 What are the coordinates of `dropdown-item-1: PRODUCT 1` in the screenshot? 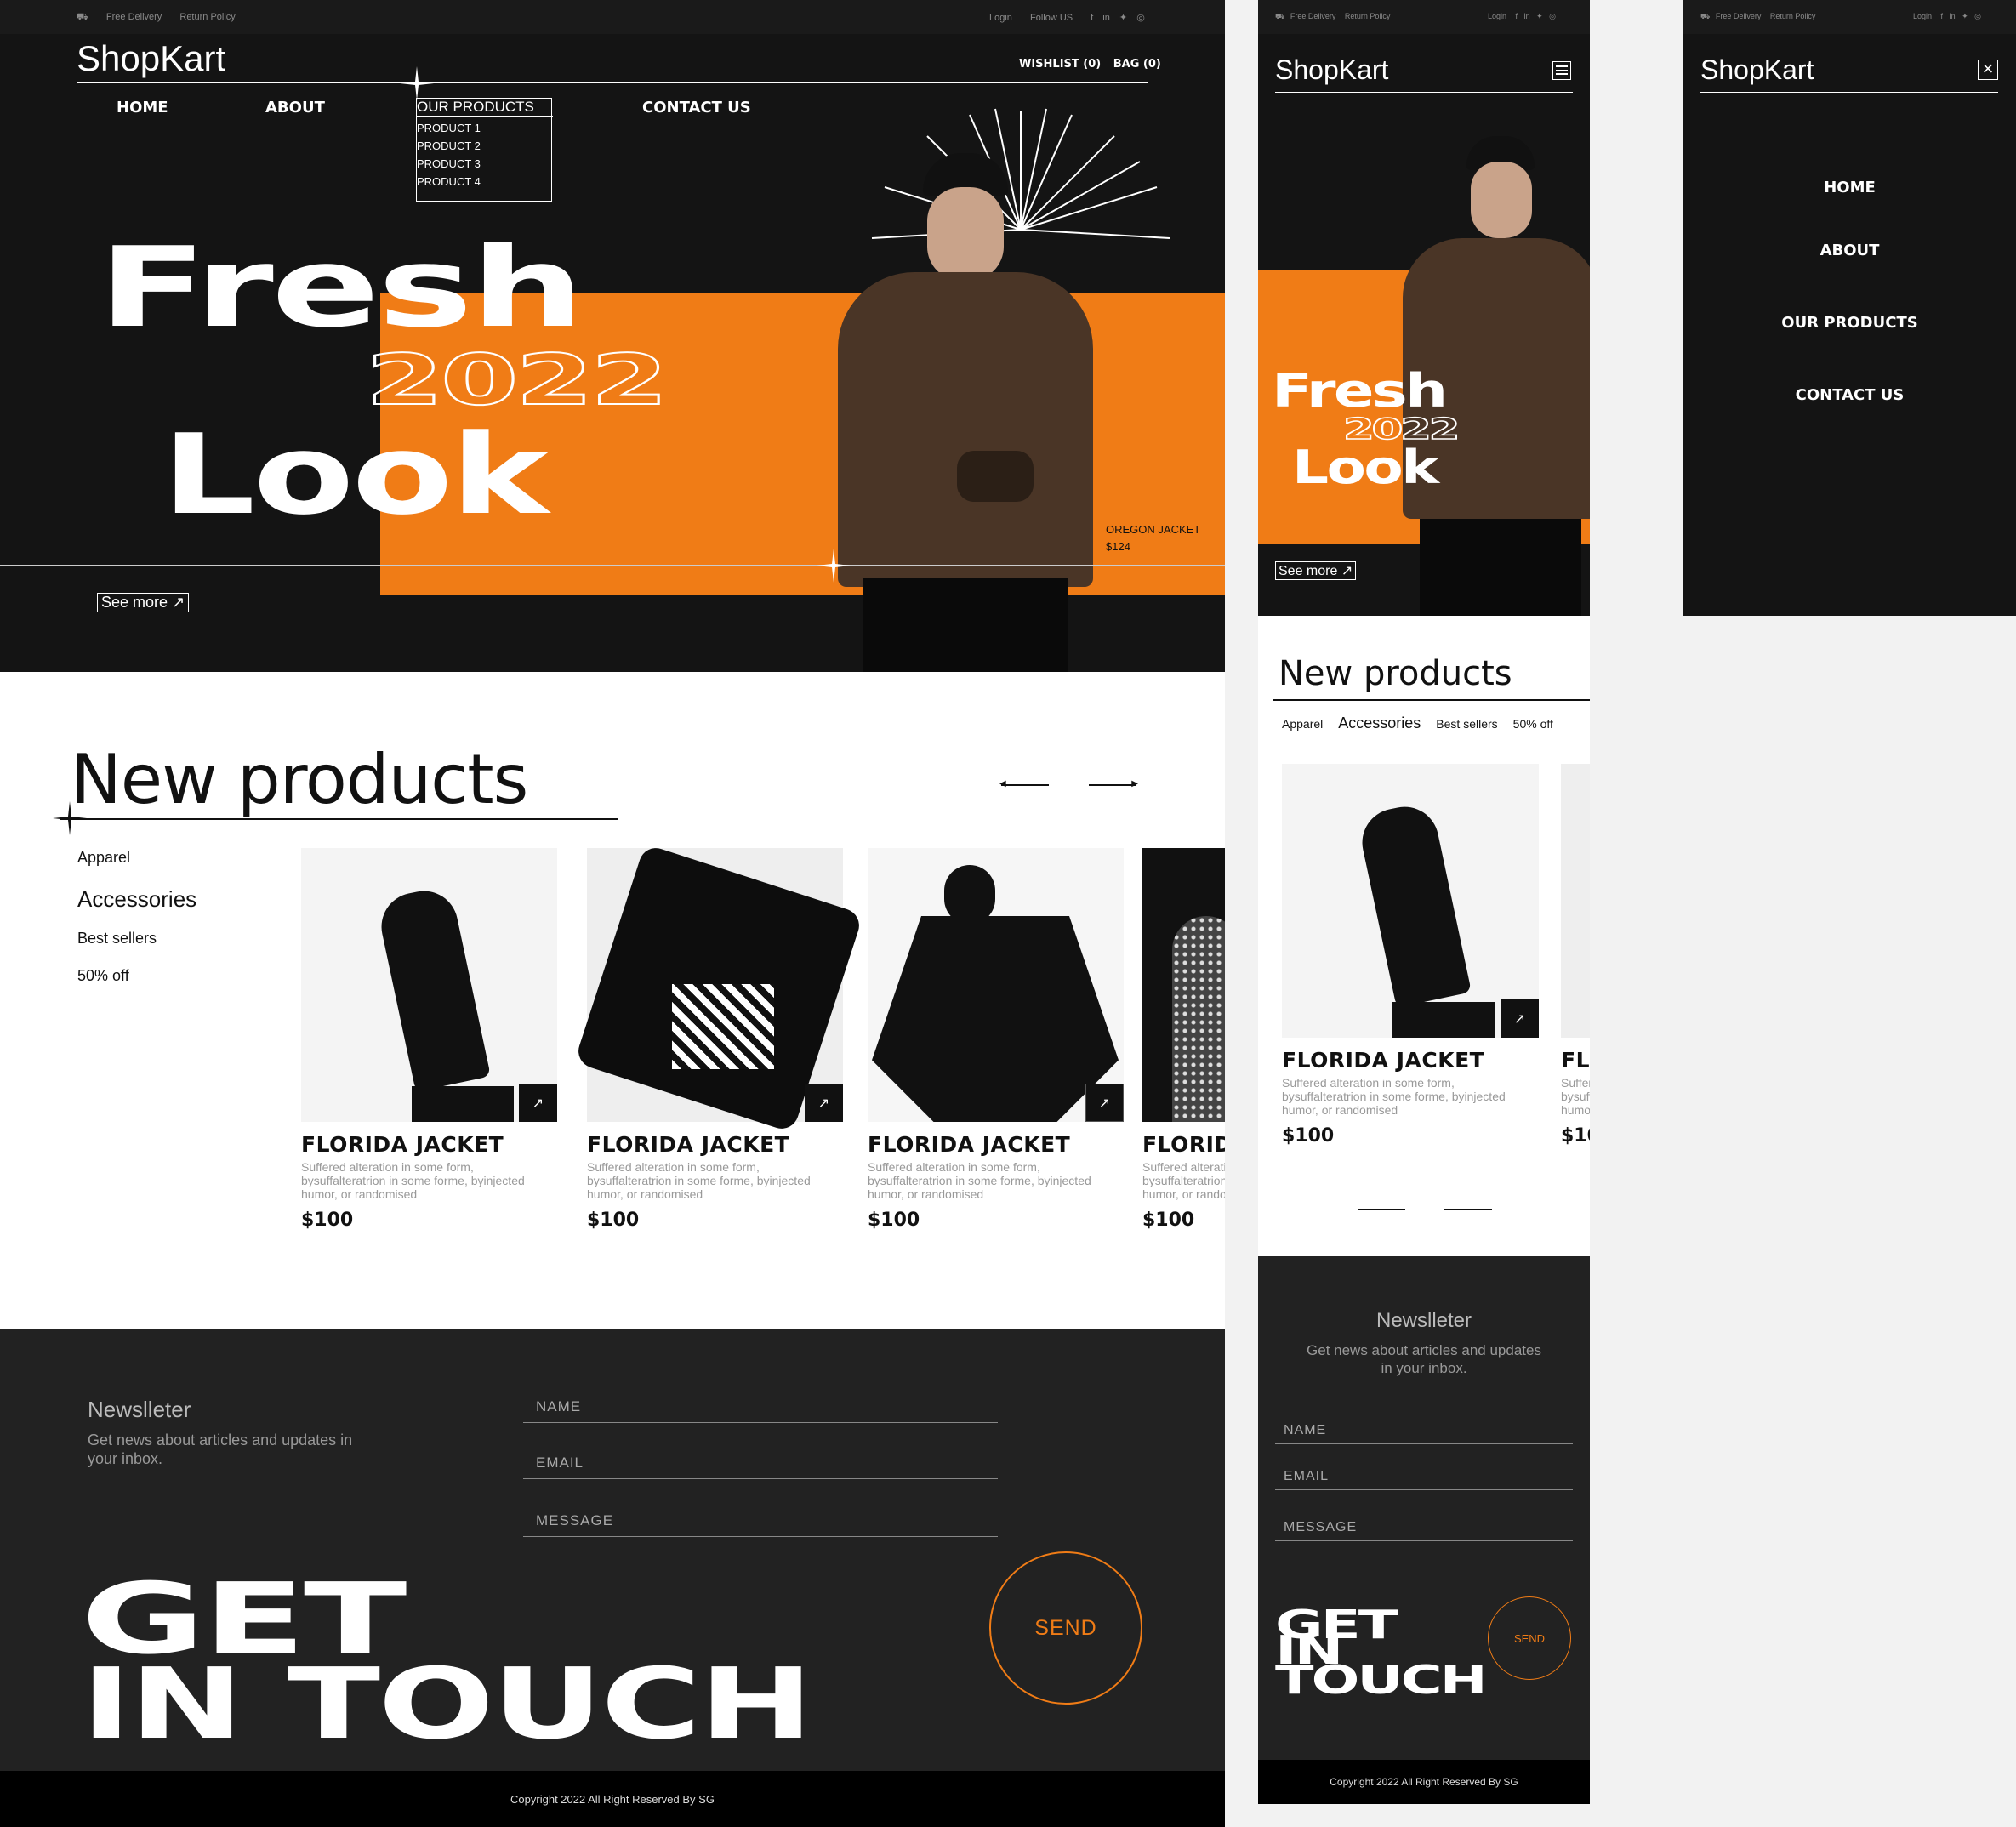 It's located at (484, 128).